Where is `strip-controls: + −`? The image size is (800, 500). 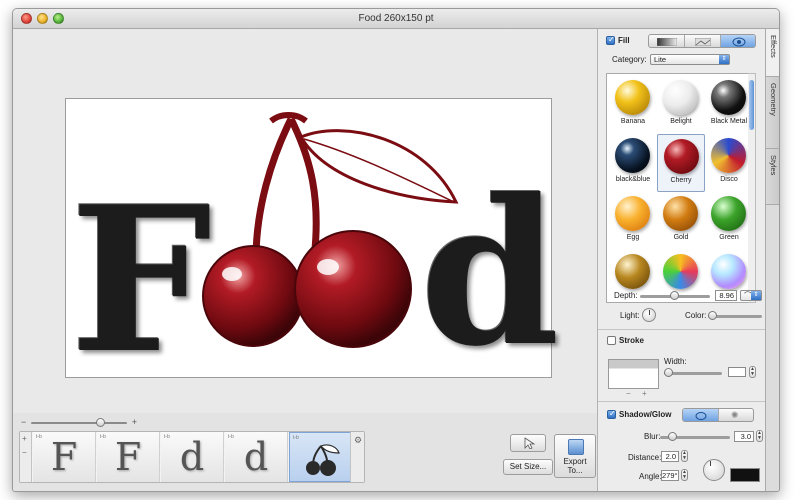
strip-controls: + − is located at coordinates (26, 457).